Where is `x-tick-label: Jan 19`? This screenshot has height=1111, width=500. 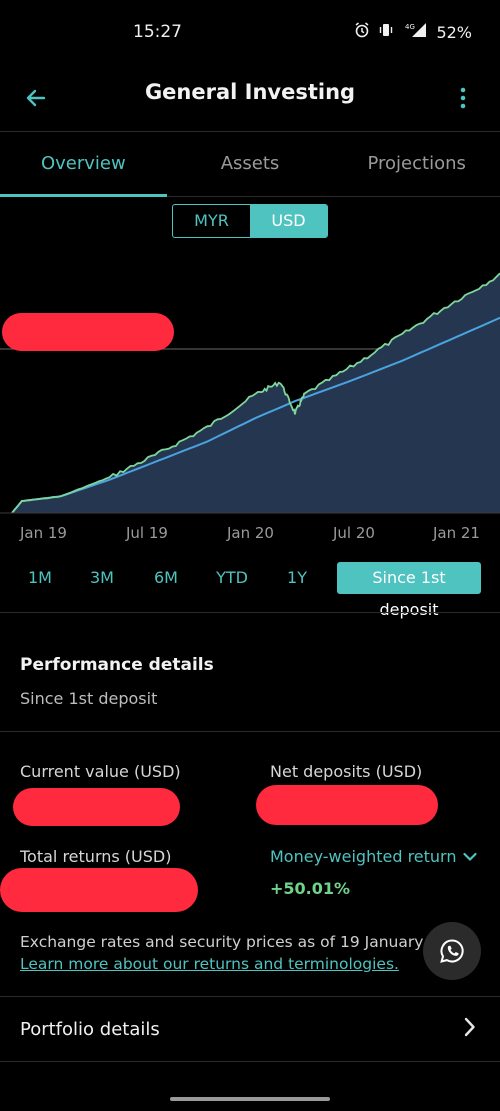 x-tick-label: Jan 19 is located at coordinates (43, 533).